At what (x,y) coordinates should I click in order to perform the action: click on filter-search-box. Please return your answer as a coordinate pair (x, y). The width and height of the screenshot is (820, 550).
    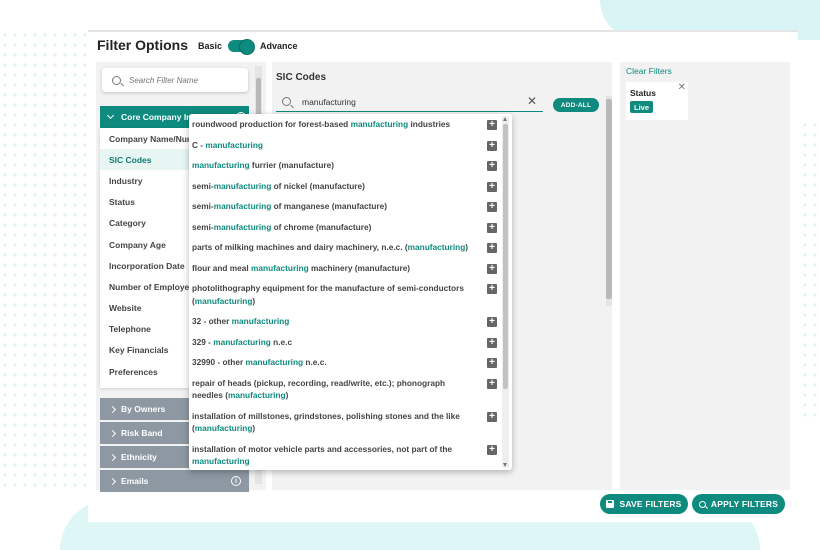
    Looking at the image, I should click on (175, 80).